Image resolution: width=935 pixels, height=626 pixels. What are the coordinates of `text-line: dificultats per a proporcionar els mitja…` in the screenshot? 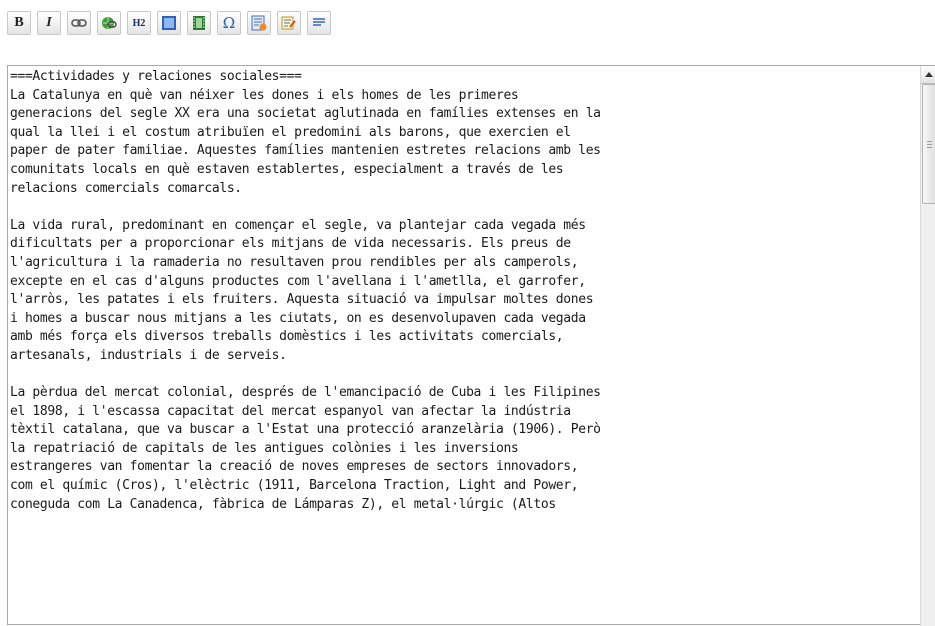 It's located at (290, 244).